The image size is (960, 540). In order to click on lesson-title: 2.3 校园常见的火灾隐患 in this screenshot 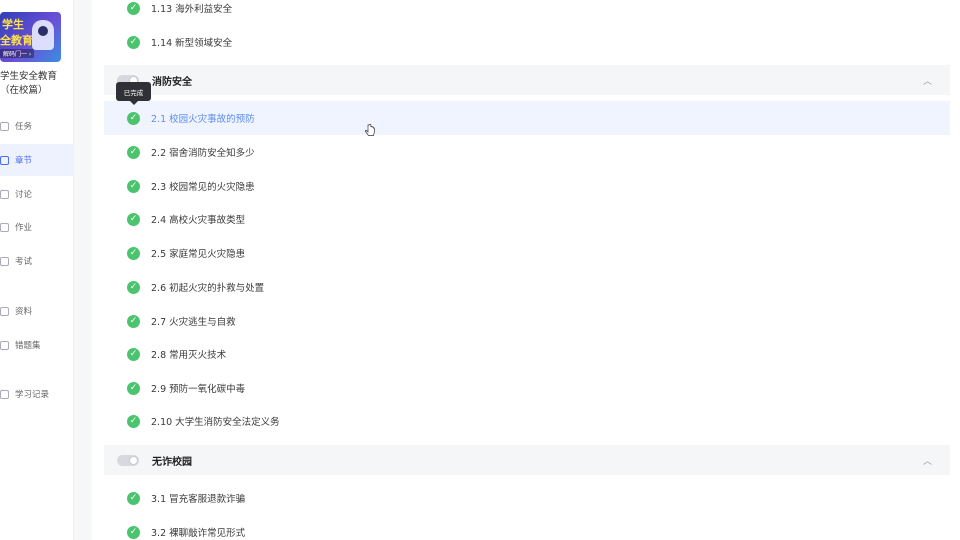, I will do `click(203, 187)`.